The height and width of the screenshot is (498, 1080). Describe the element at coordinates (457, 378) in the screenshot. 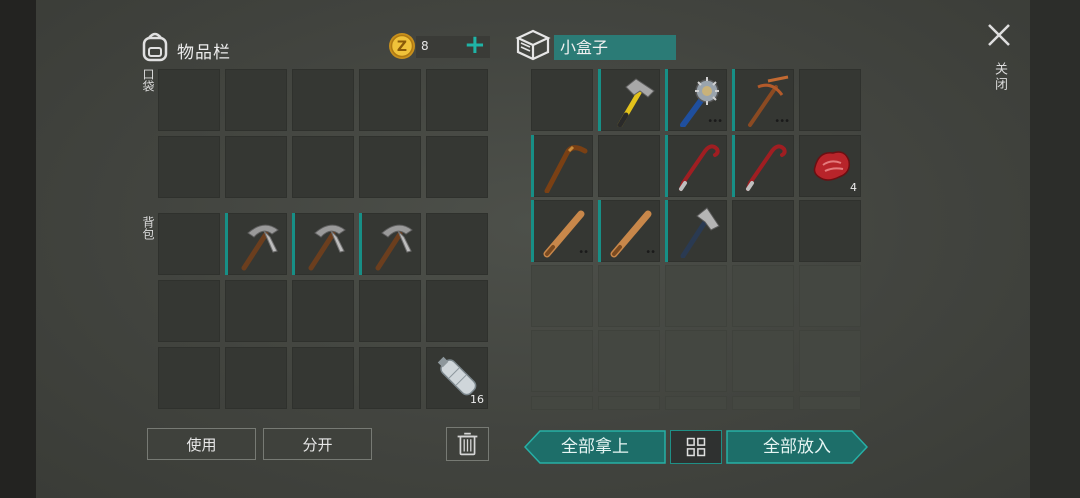

I see `backpack-slot: 16` at that location.